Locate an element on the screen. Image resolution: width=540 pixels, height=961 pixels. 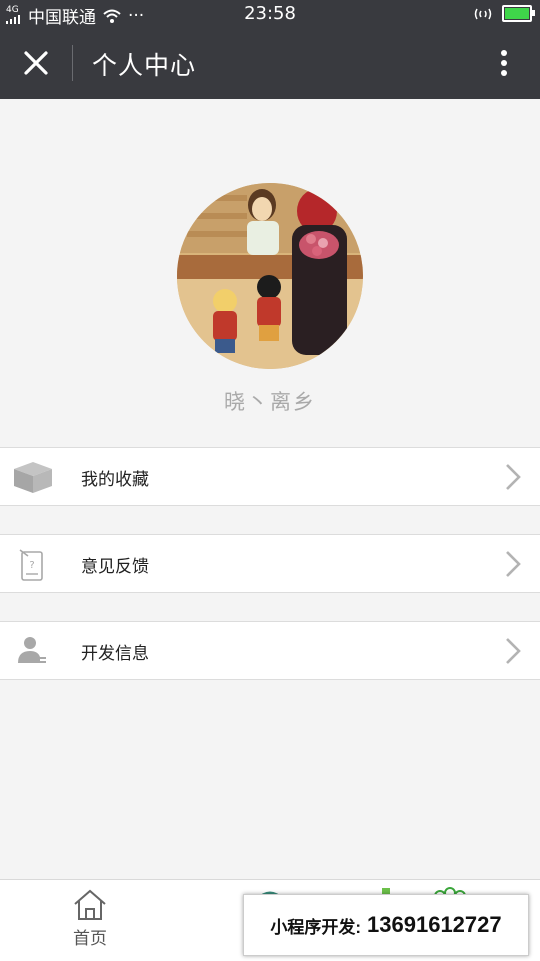
ad-phone: 13691612727 is located at coordinates (434, 924).